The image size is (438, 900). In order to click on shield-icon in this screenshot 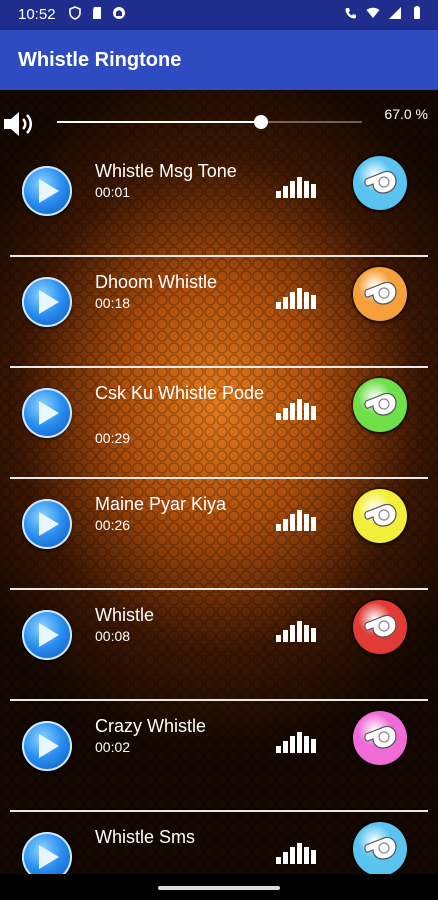, I will do `click(75, 13)`.